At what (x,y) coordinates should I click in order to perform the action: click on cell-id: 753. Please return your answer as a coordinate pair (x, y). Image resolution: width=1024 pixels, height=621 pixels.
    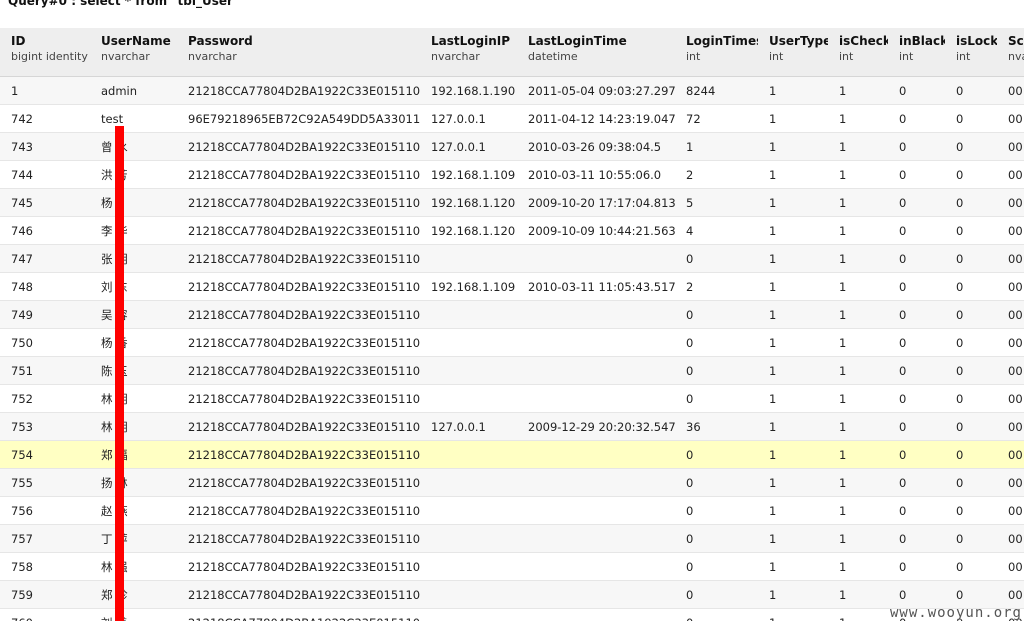
    Looking at the image, I should click on (45, 426).